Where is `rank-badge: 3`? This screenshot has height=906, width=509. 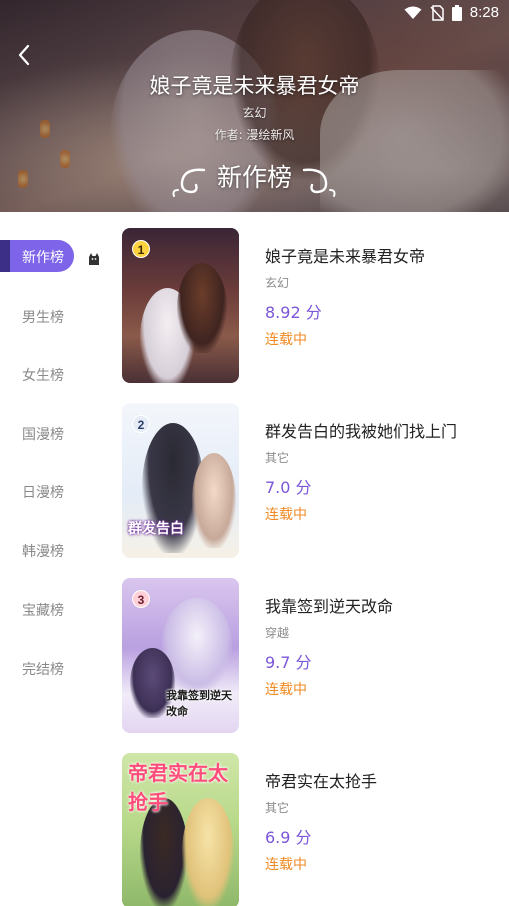
rank-badge: 3 is located at coordinates (141, 599).